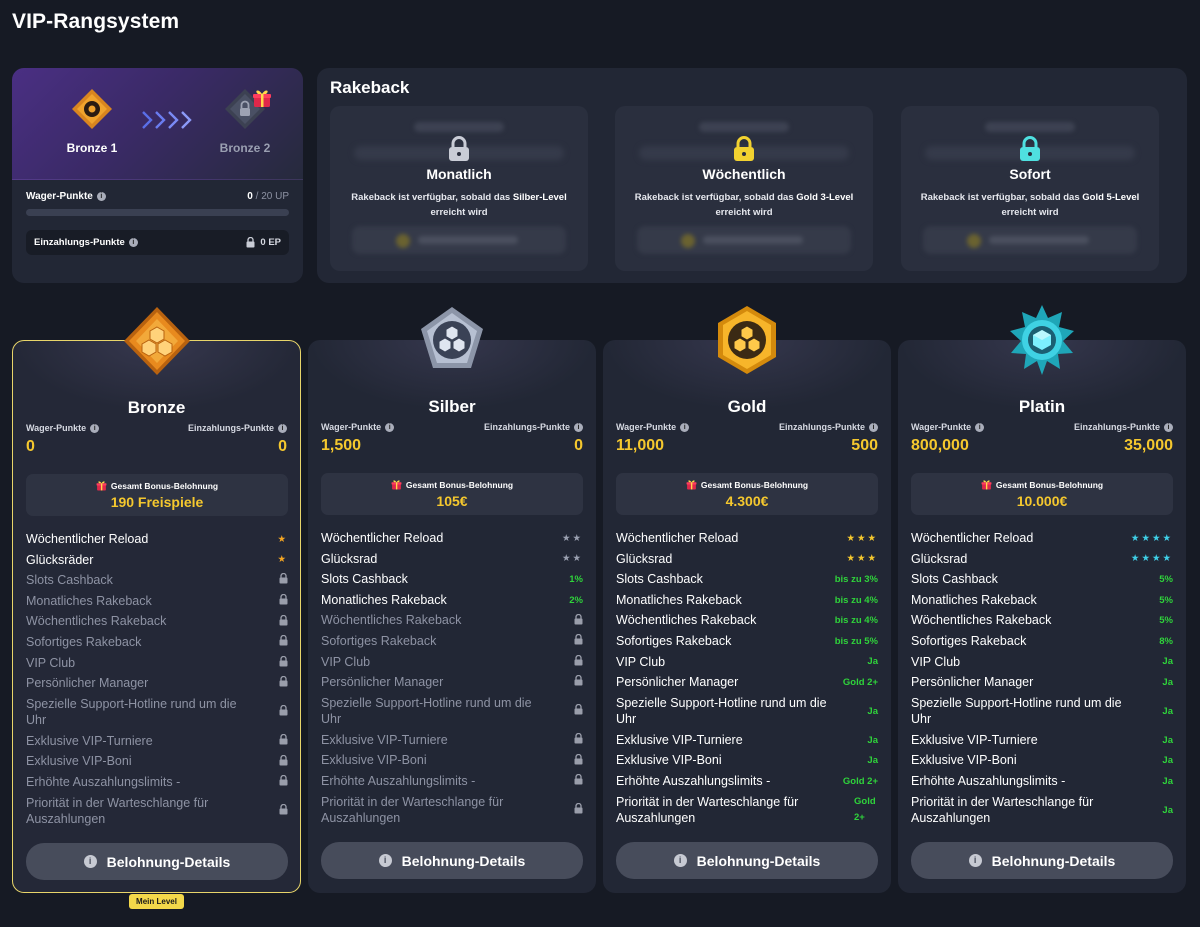  I want to click on deposit-points-value: 0 EP, so click(270, 242).